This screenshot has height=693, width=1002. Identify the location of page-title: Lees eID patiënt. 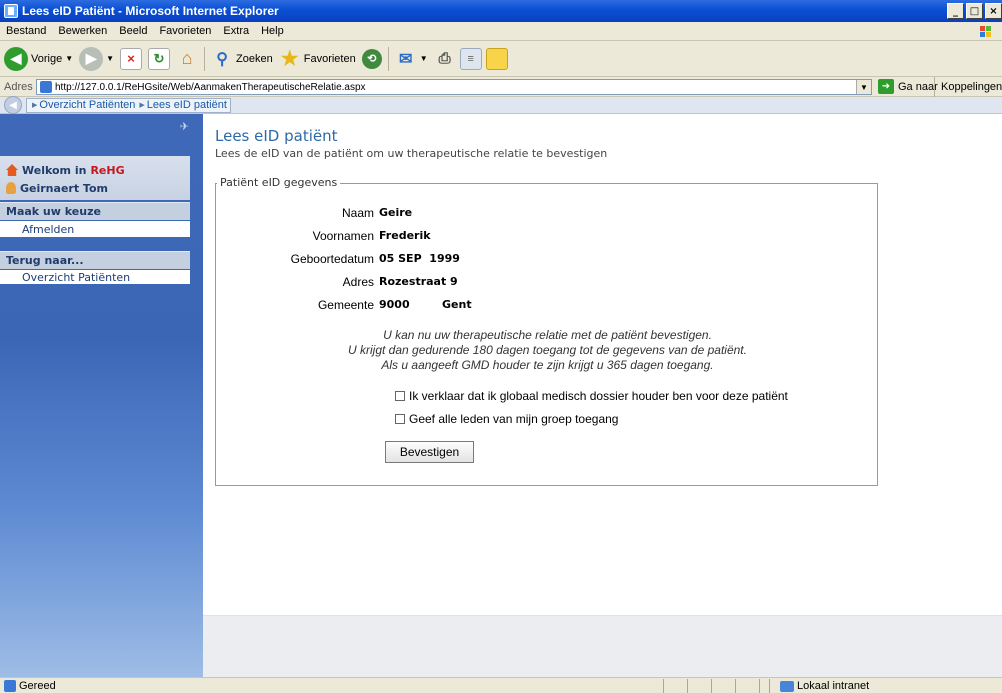
(276, 136).